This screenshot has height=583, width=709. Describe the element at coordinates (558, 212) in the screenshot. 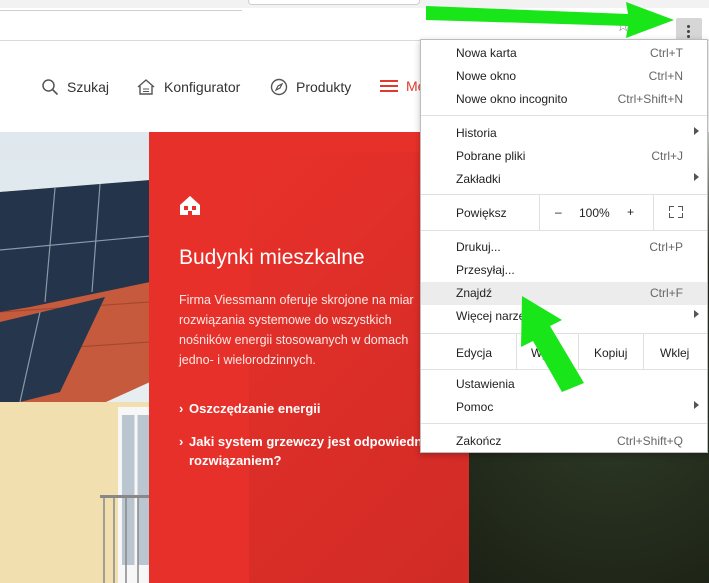

I see `zoom-out-button: –` at that location.